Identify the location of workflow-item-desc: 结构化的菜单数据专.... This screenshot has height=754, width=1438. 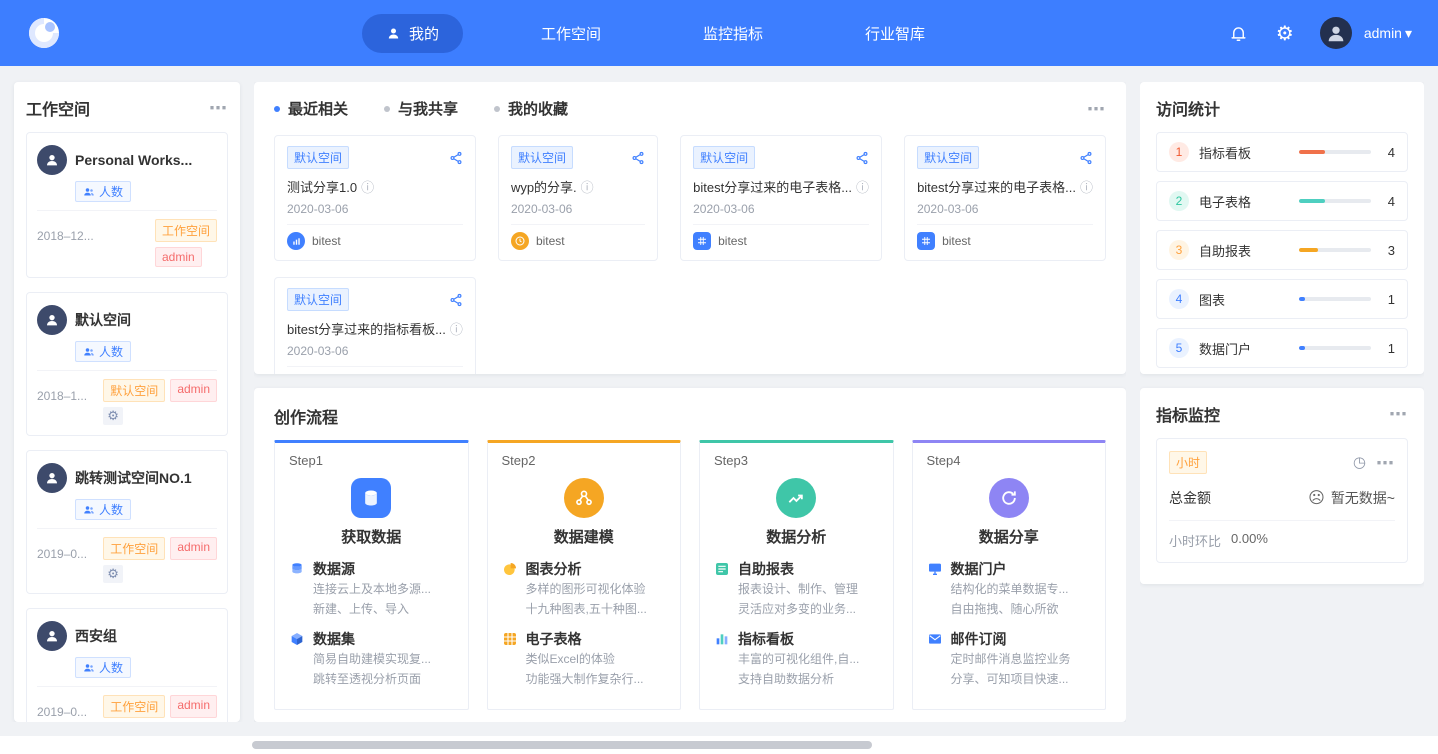
(1009, 589).